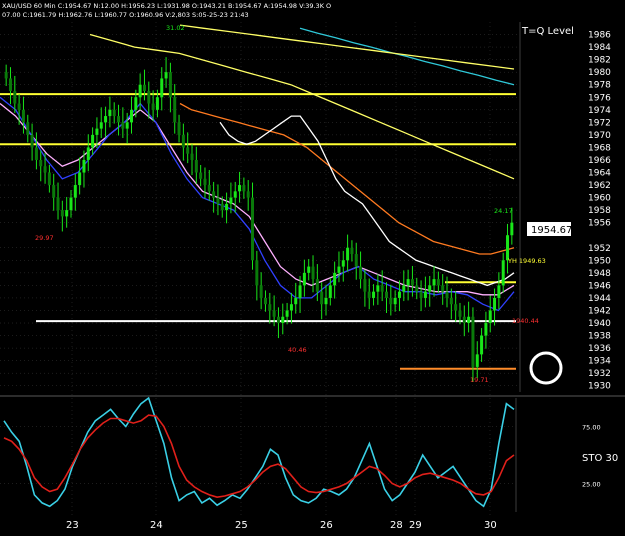 The height and width of the screenshot is (536, 625). I want to click on price-tick-label: 1966, so click(599, 161).